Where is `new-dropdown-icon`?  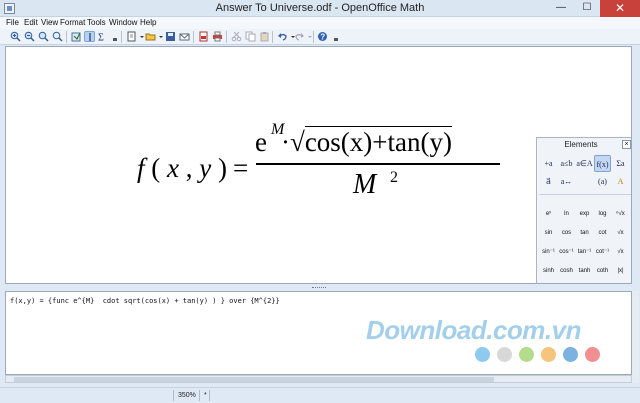 new-dropdown-icon is located at coordinates (140, 36).